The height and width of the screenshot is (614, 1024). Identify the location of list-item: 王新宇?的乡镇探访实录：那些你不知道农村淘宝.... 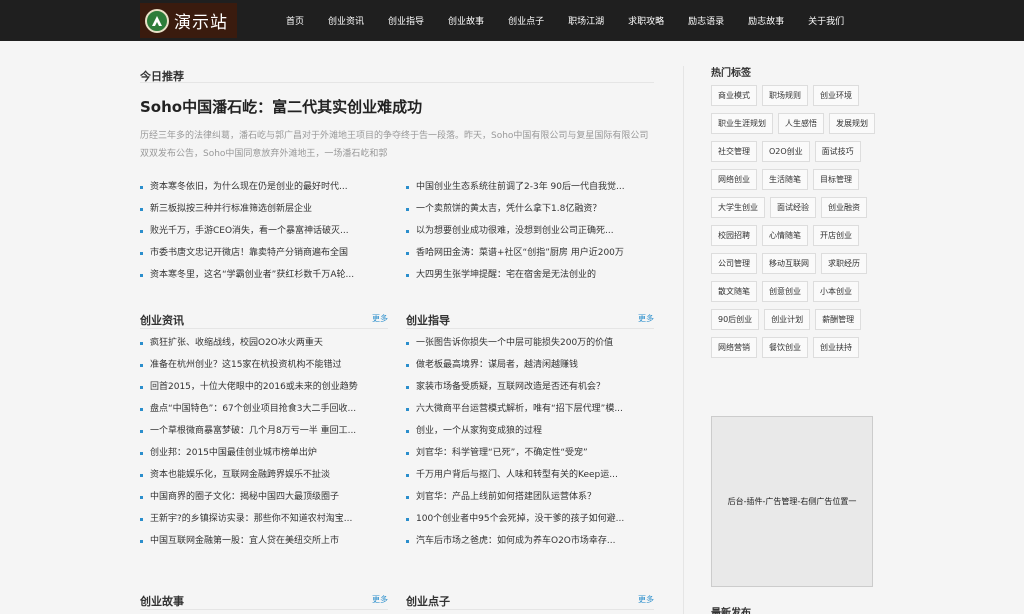
(264, 519).